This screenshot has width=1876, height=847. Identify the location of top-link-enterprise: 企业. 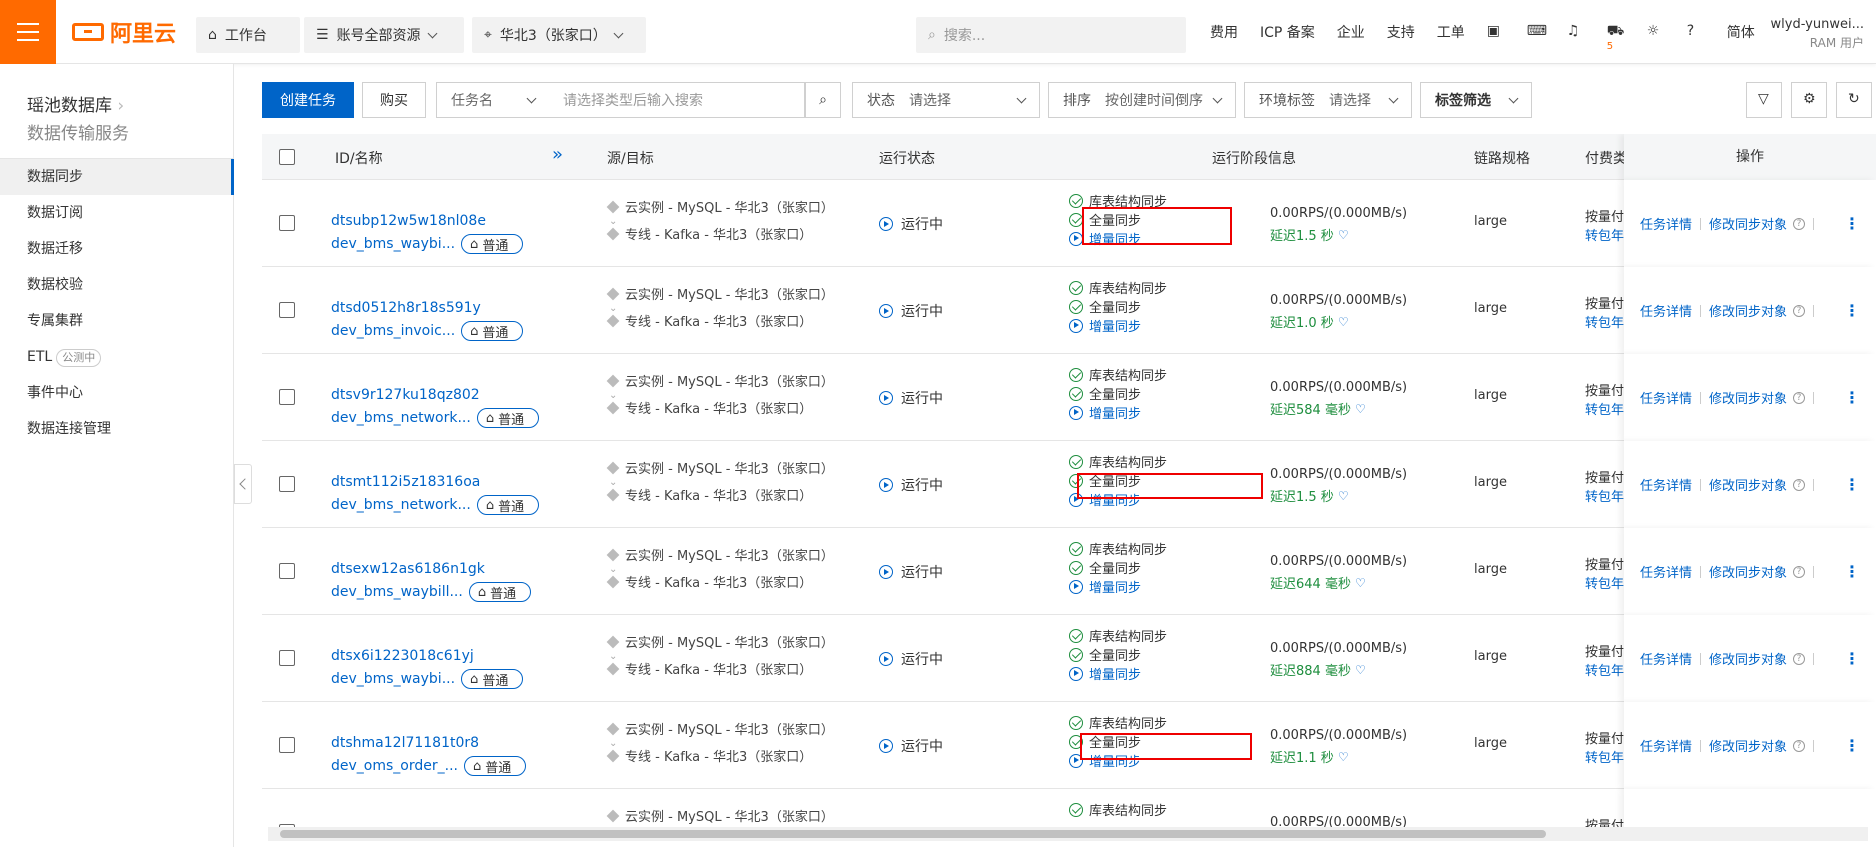
(1351, 32).